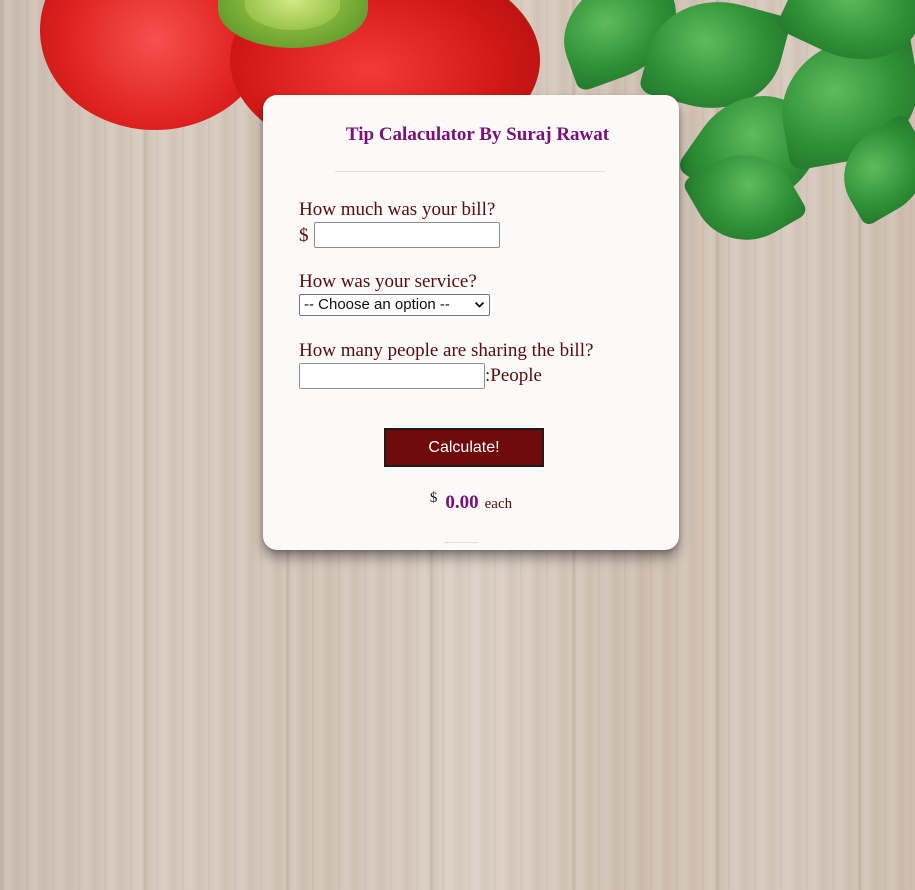 This screenshot has height=890, width=915. I want to click on calculate-button: Calculate!, so click(464, 447).